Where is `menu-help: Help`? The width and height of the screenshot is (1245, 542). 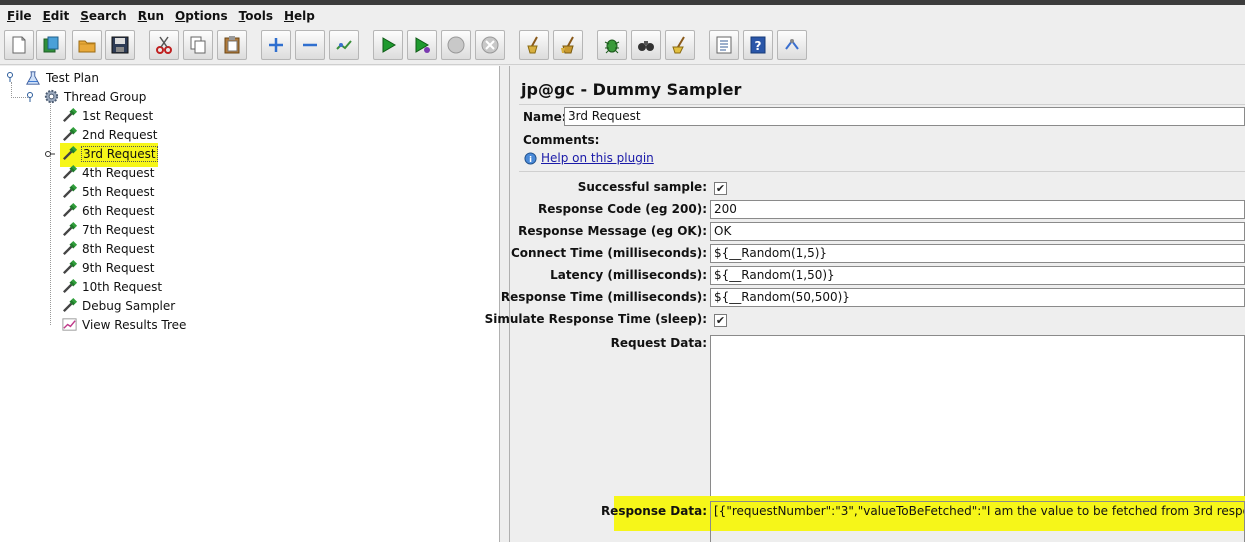
menu-help: Help is located at coordinates (299, 16).